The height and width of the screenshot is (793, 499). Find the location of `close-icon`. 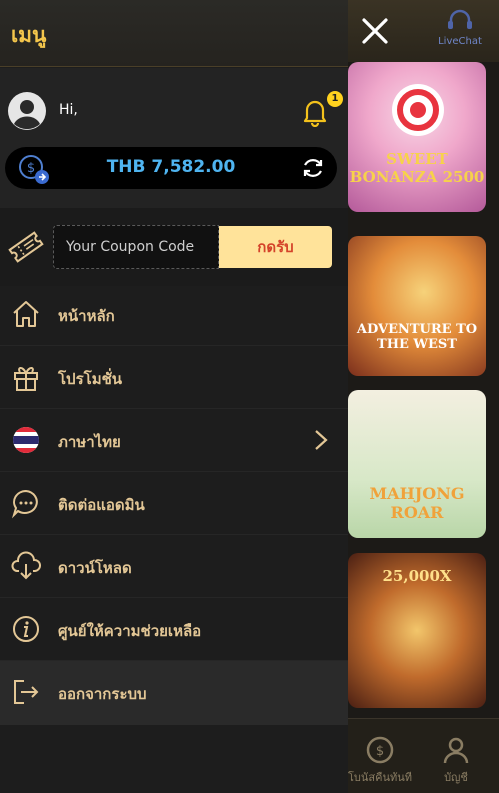

close-icon is located at coordinates (375, 31).